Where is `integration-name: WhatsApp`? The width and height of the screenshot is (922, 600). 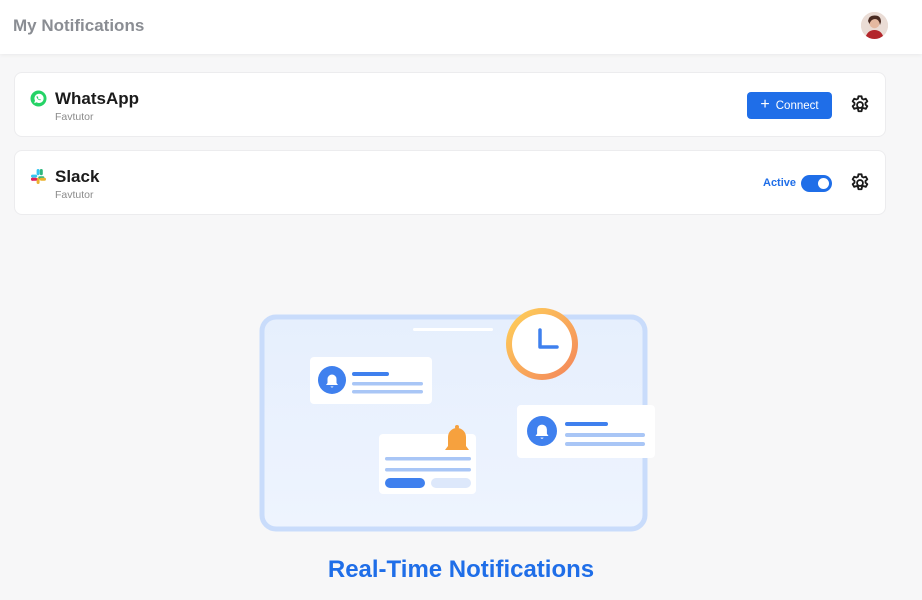
integration-name: WhatsApp is located at coordinates (97, 98).